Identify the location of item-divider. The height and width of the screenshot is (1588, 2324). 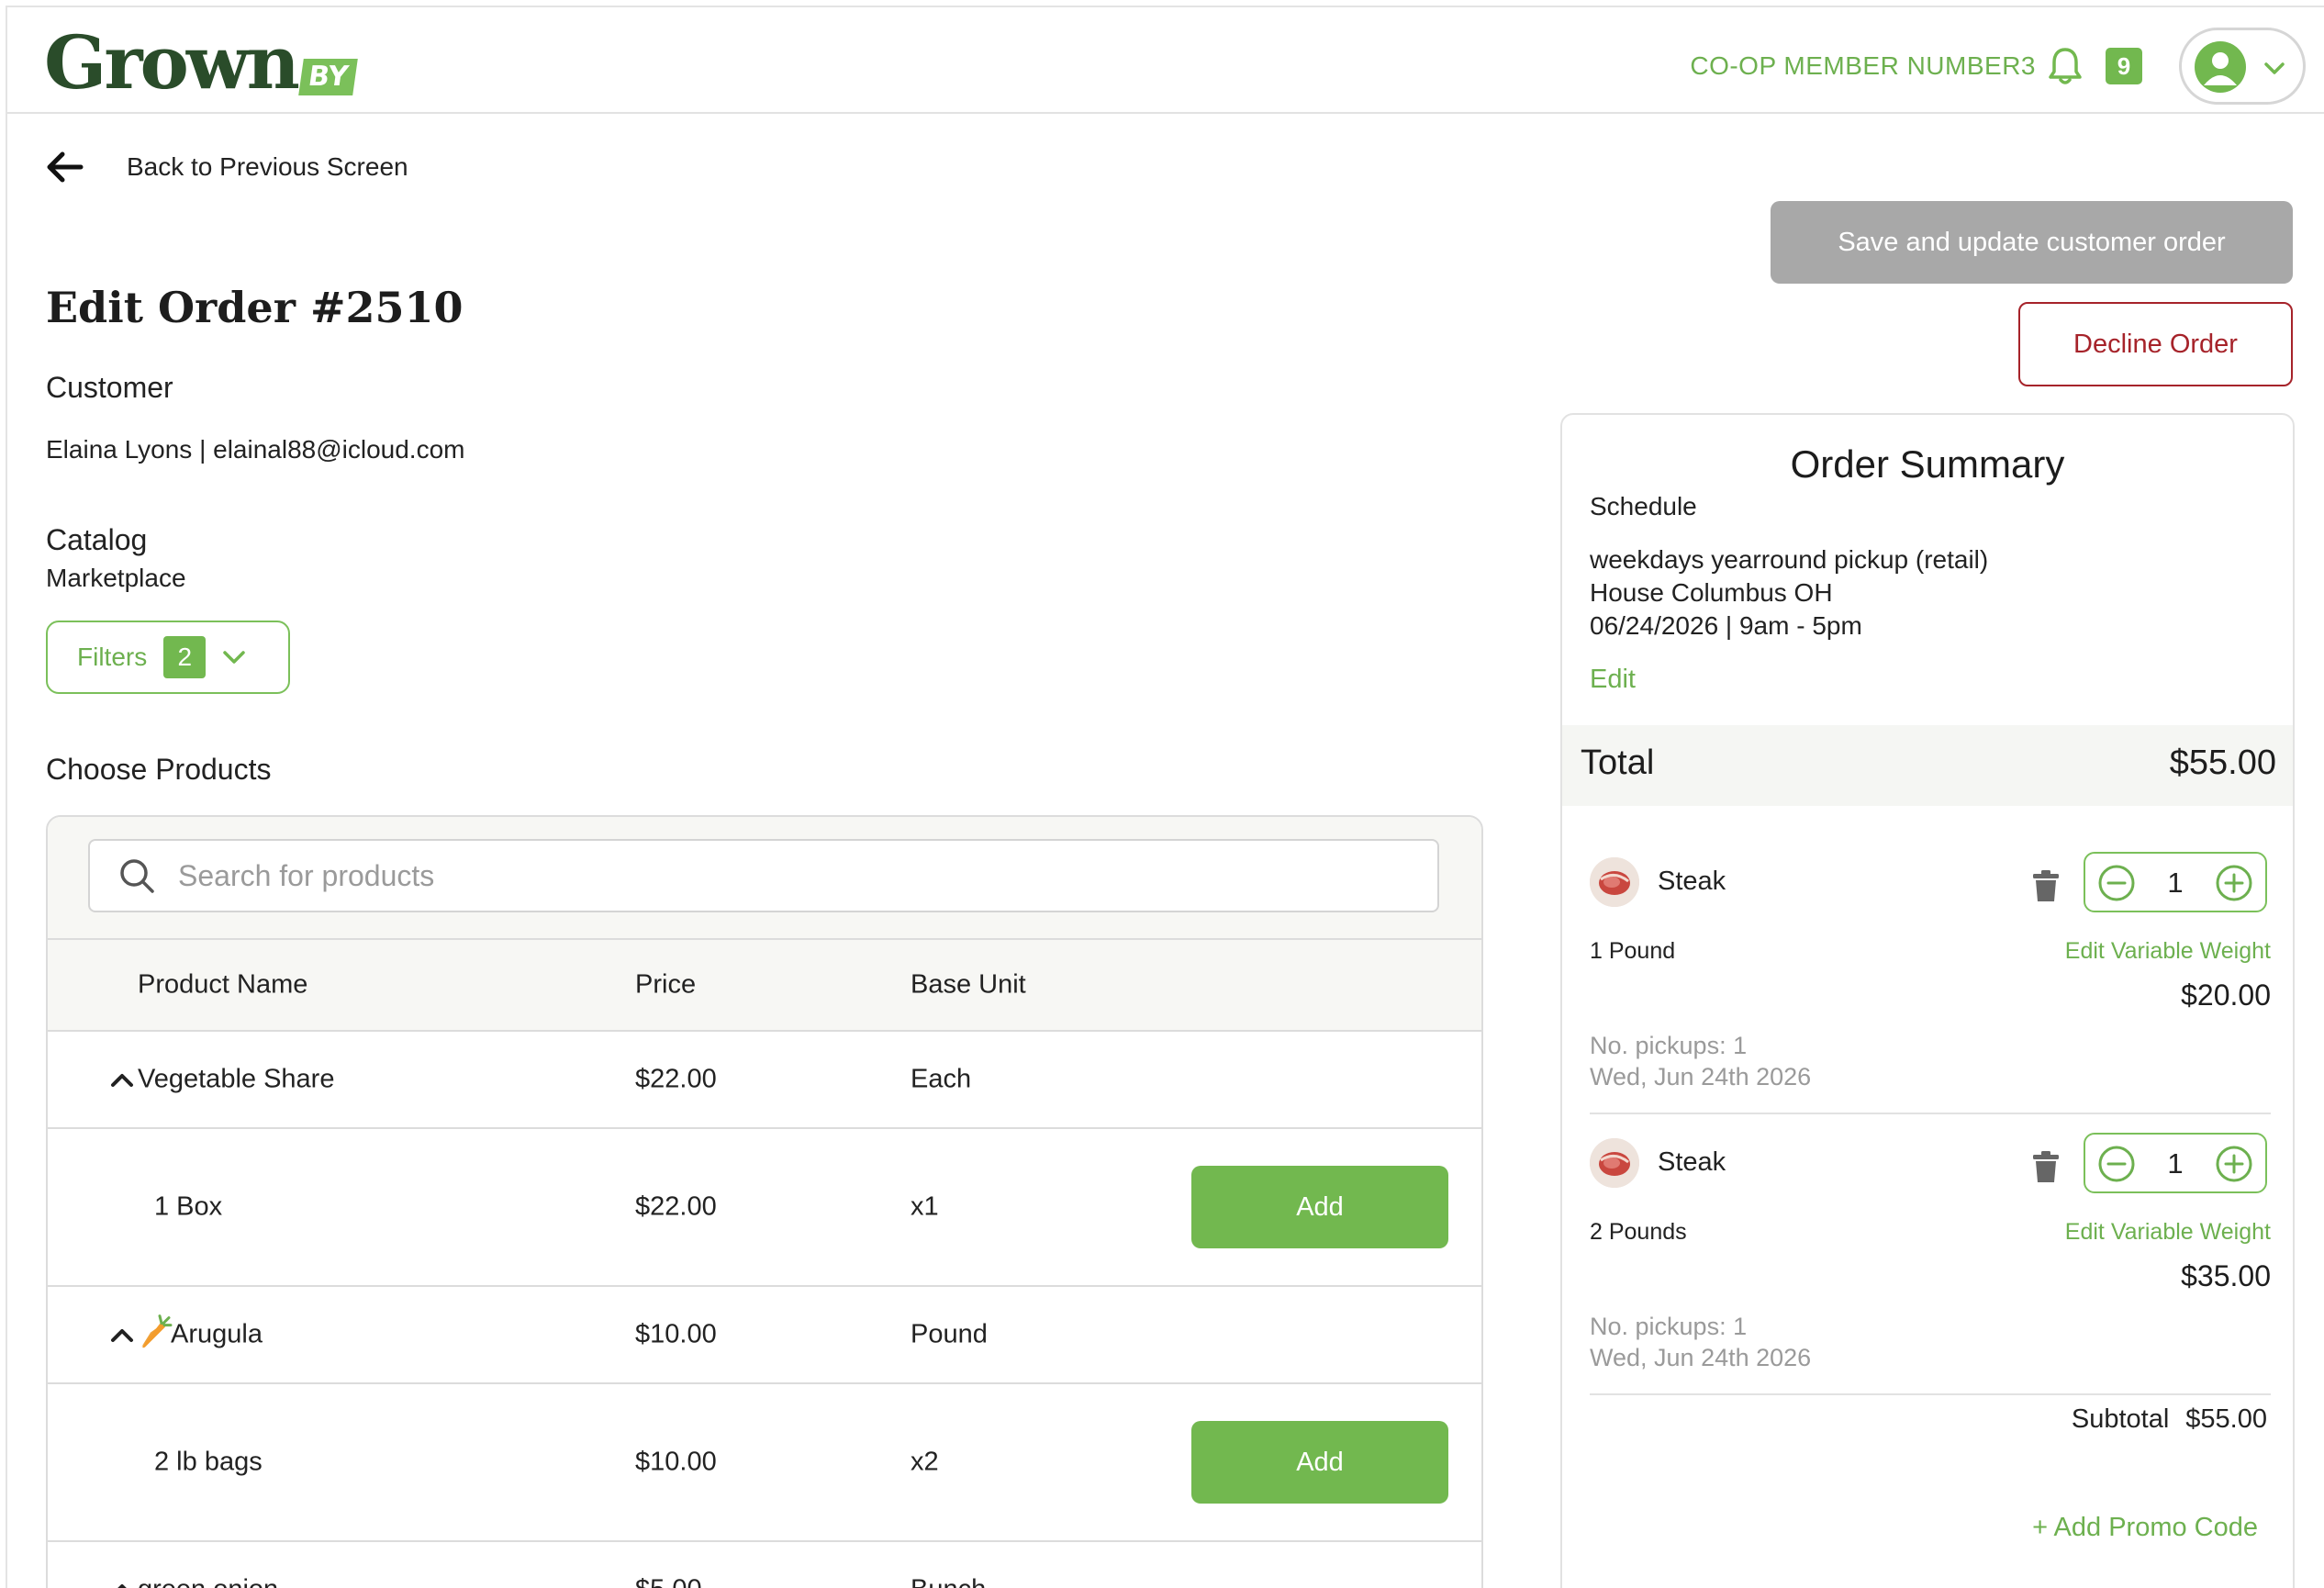
(1930, 1113).